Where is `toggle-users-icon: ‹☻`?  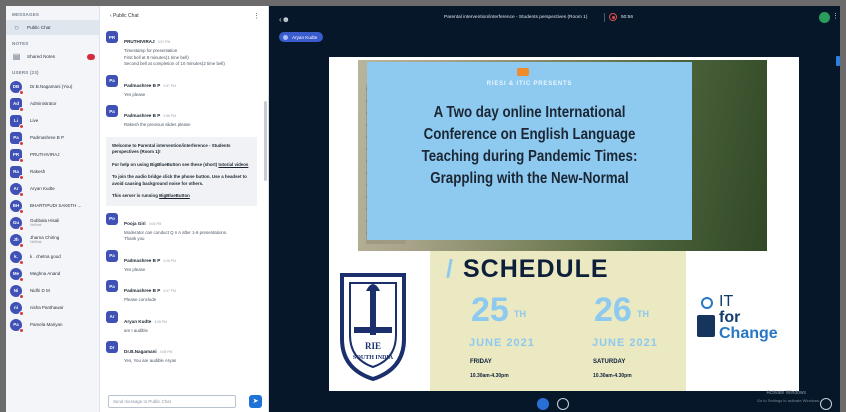 toggle-users-icon: ‹☻ is located at coordinates (284, 19).